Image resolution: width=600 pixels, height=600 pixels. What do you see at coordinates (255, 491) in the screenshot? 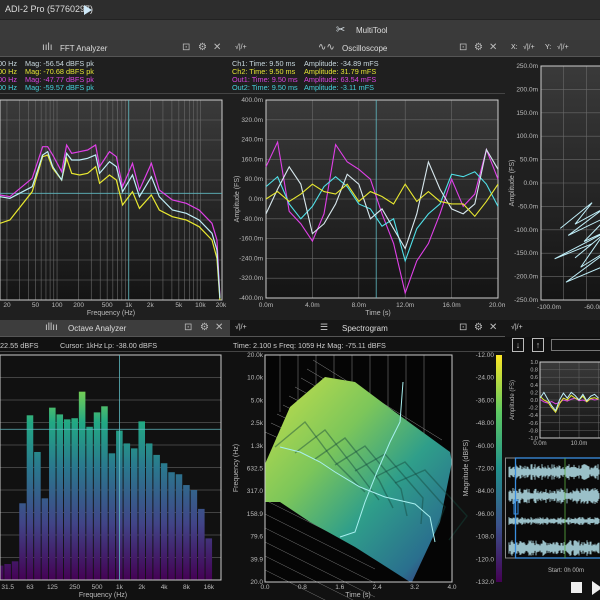
I see `y-tick-label: 317.0` at bounding box center [255, 491].